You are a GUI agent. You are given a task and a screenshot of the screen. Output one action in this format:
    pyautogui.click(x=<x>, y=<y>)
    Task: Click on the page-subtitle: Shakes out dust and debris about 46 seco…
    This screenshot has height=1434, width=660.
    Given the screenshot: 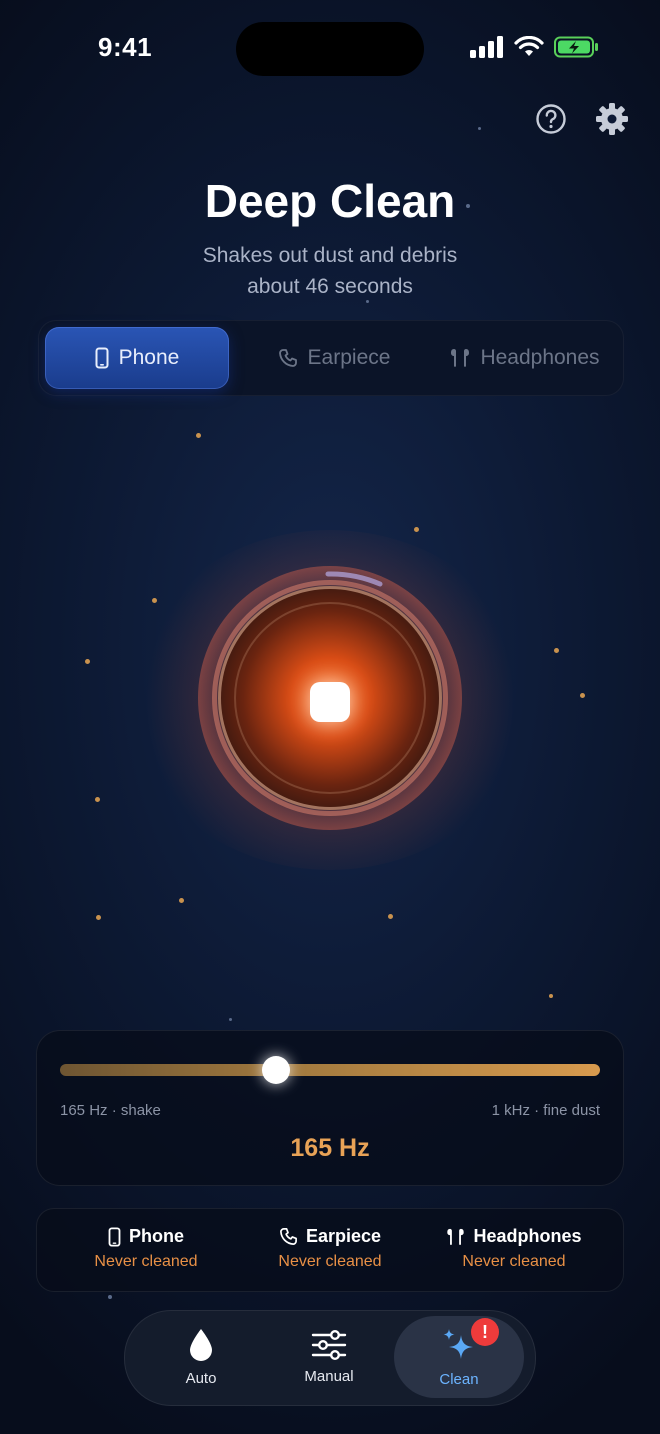 What is the action you would take?
    pyautogui.click(x=330, y=271)
    